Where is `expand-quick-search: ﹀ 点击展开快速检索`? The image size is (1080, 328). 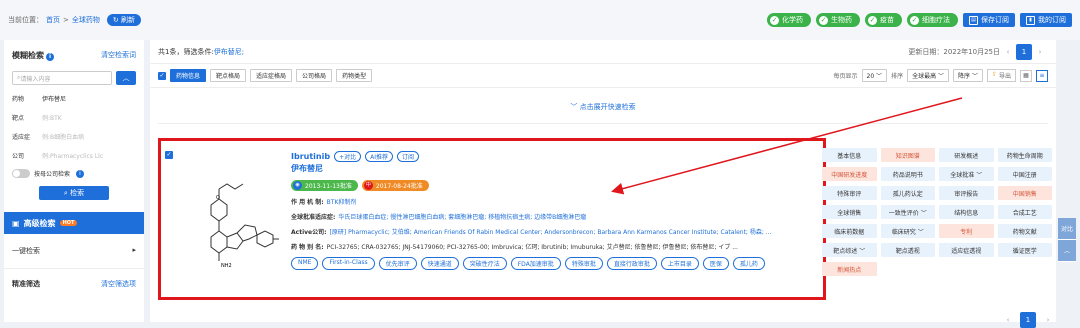 expand-quick-search: ﹀ 点击展开快速检索 is located at coordinates (603, 106).